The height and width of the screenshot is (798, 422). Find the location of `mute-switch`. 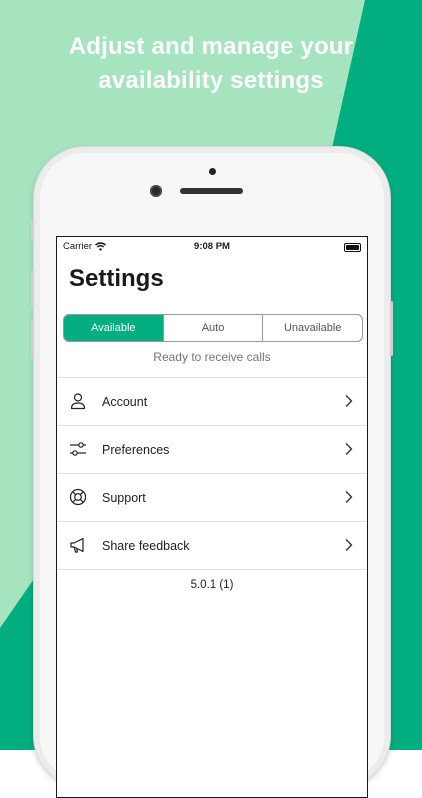

mute-switch is located at coordinates (32, 230).